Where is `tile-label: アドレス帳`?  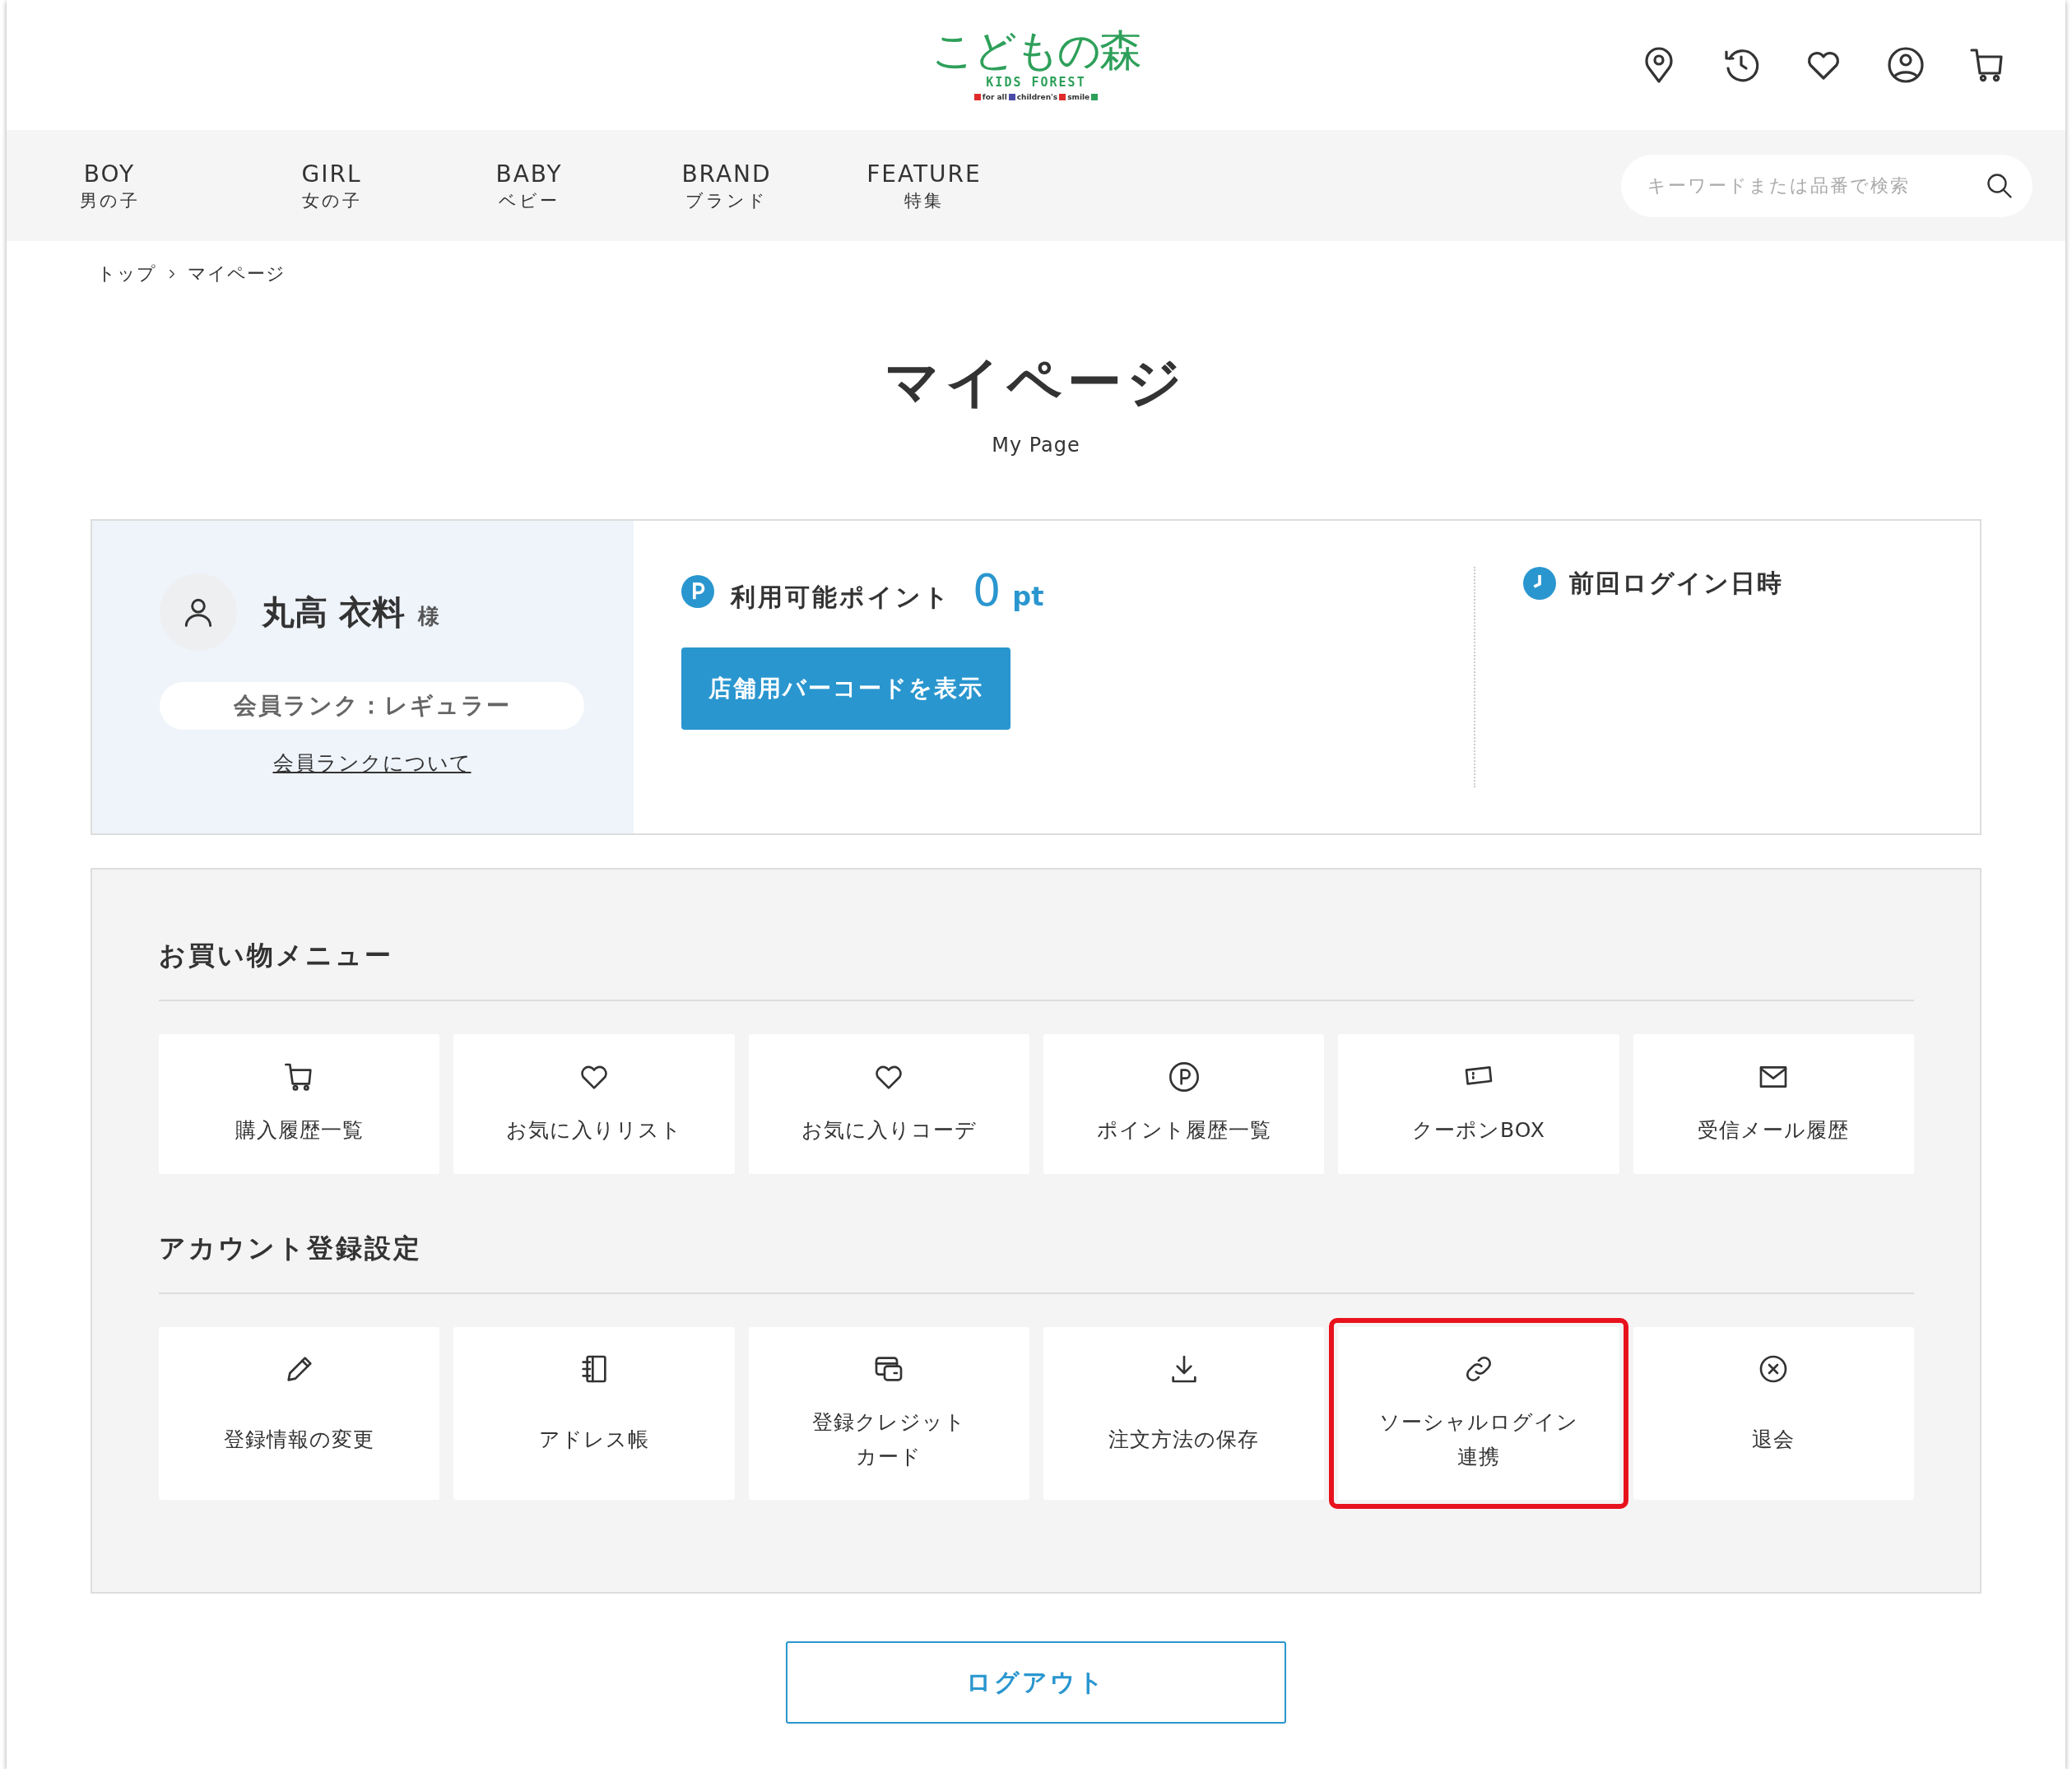 tile-label: アドレス帳 is located at coordinates (594, 1440).